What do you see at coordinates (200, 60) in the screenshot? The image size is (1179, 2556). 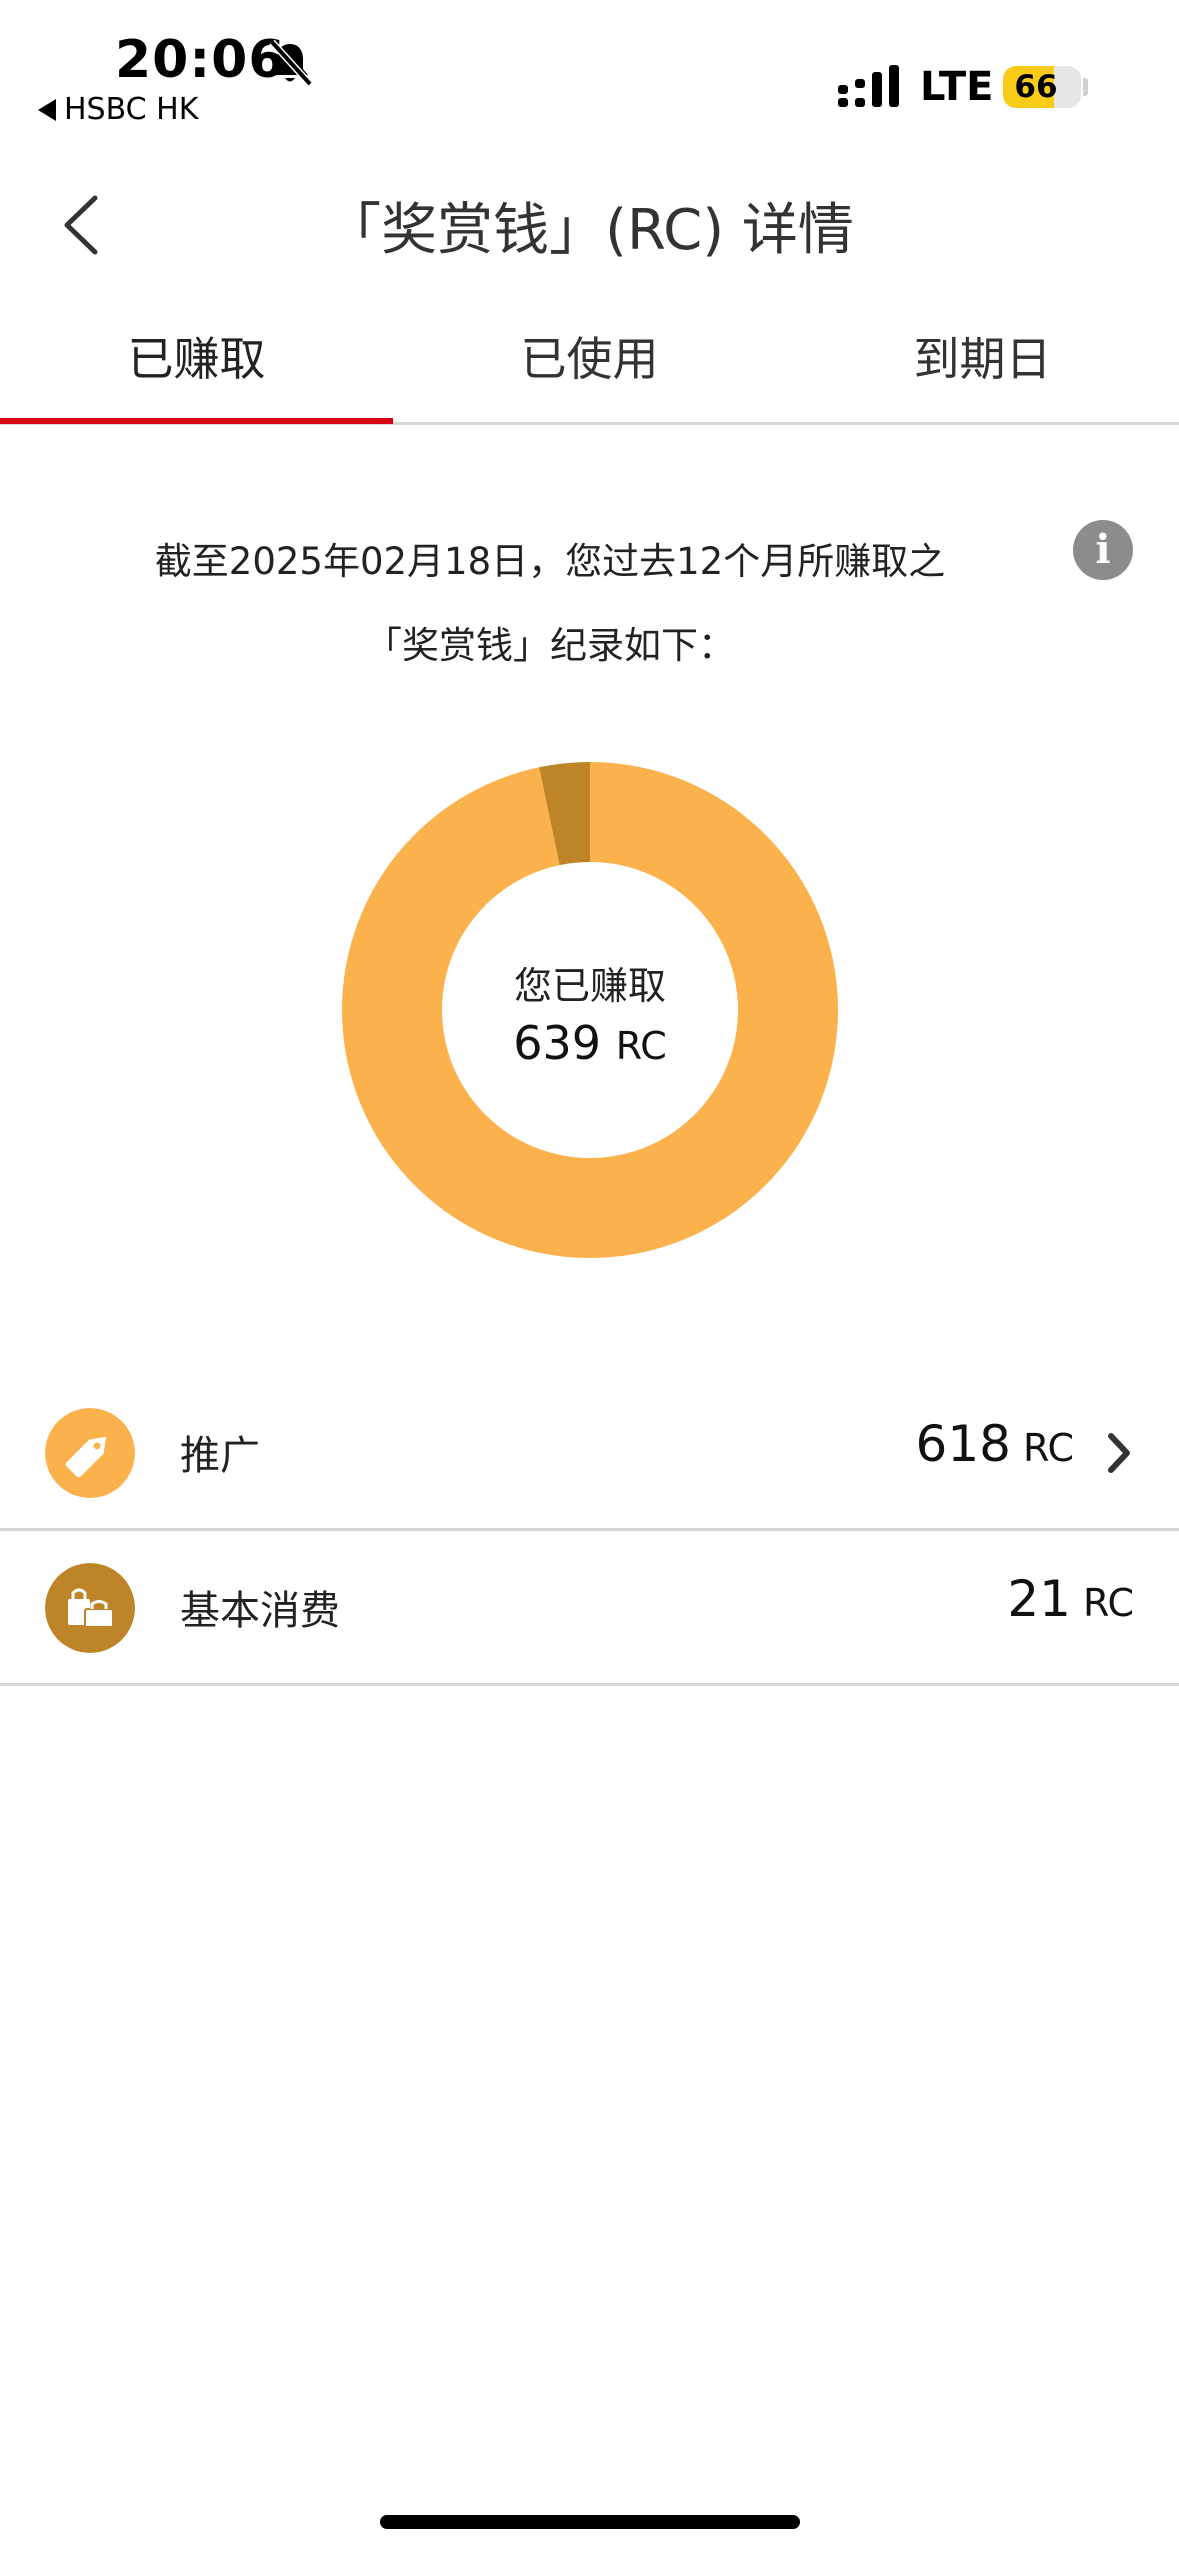 I see `status-time: 20:06` at bounding box center [200, 60].